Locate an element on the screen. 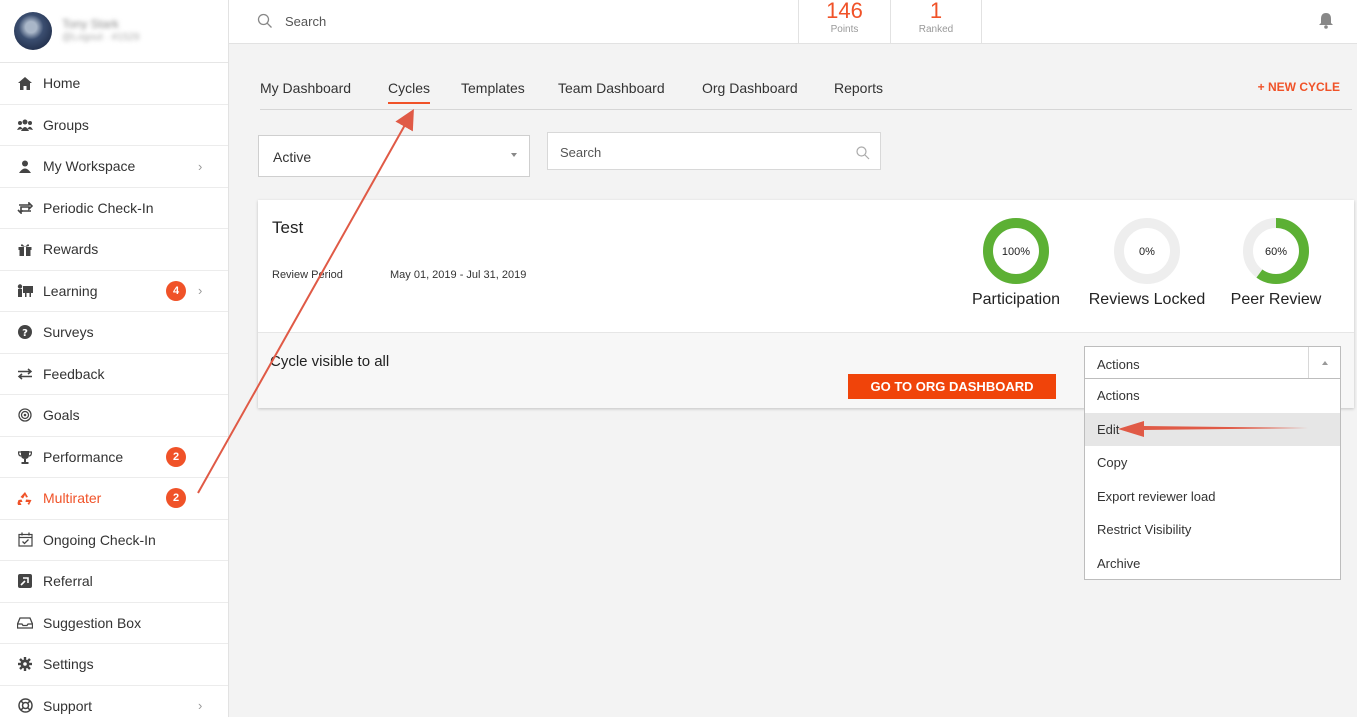 The height and width of the screenshot is (717, 1357). actions-option-restrict-visibility: Restrict Visibility is located at coordinates (1212, 530).